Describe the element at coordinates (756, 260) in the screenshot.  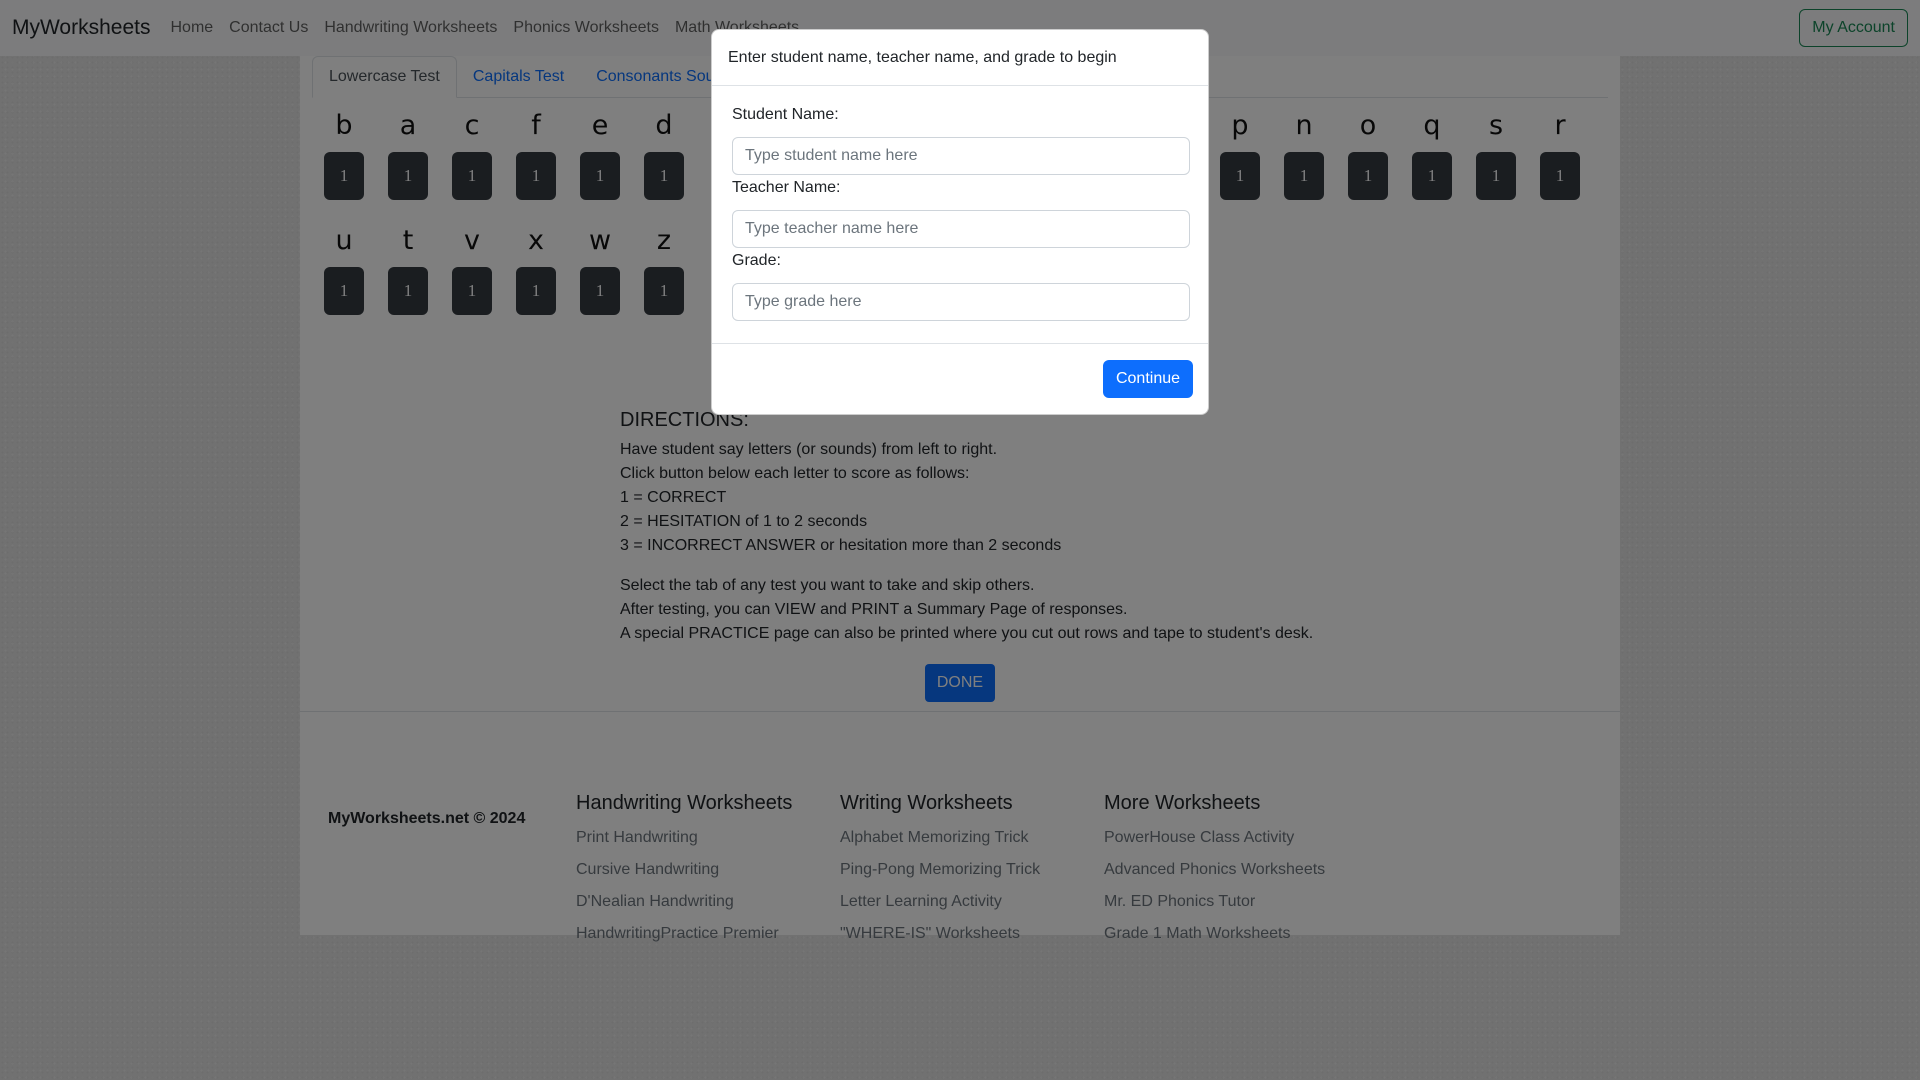
I see `grade-label: Grade:` at that location.